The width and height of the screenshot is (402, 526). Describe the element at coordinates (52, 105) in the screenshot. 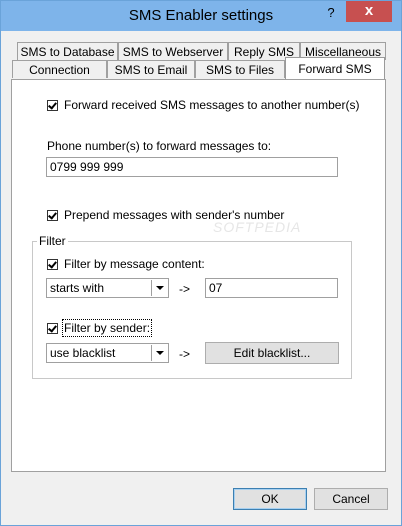

I see `forward-enable-checkbox` at that location.